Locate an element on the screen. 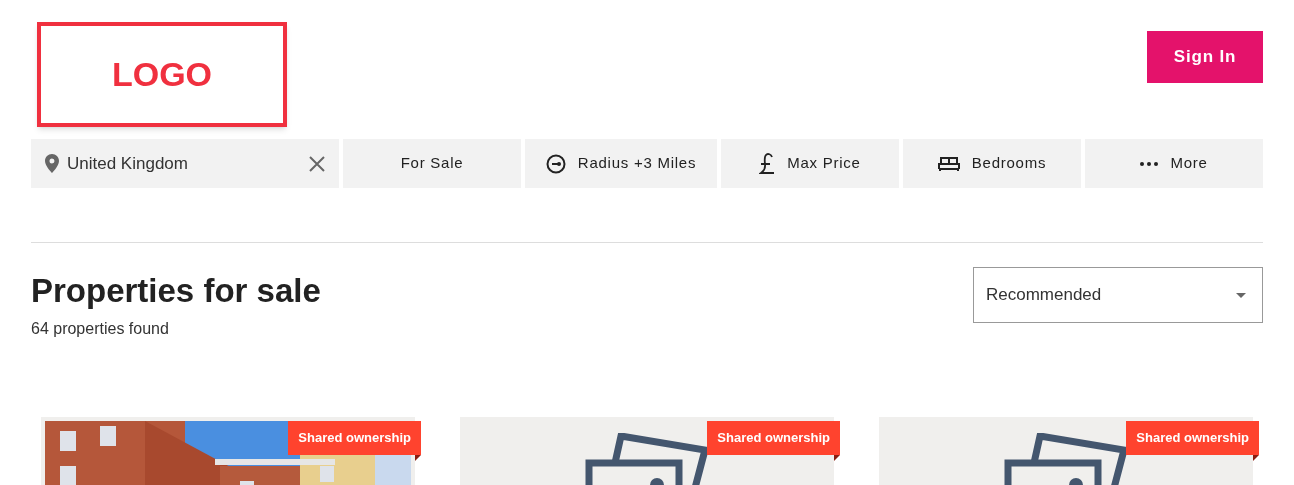  pound-icon is located at coordinates (767, 163).